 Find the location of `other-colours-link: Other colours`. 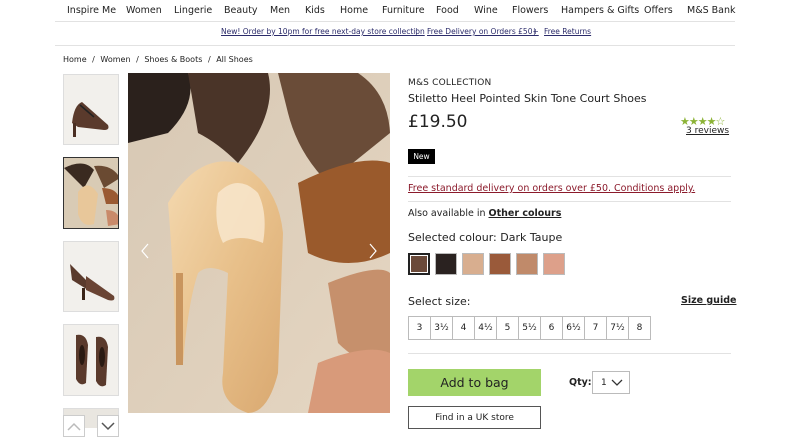

other-colours-link: Other colours is located at coordinates (525, 213).